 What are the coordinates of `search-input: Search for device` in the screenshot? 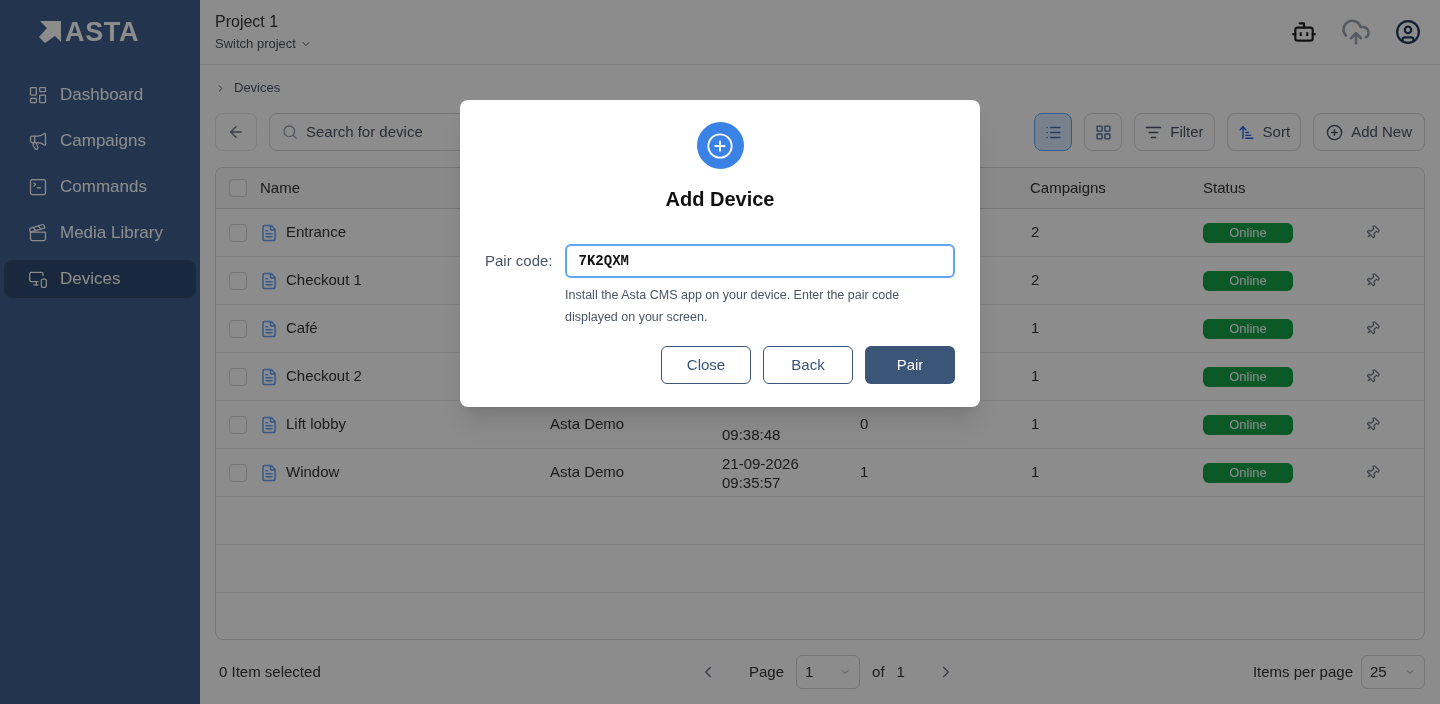 It's located at (381, 132).